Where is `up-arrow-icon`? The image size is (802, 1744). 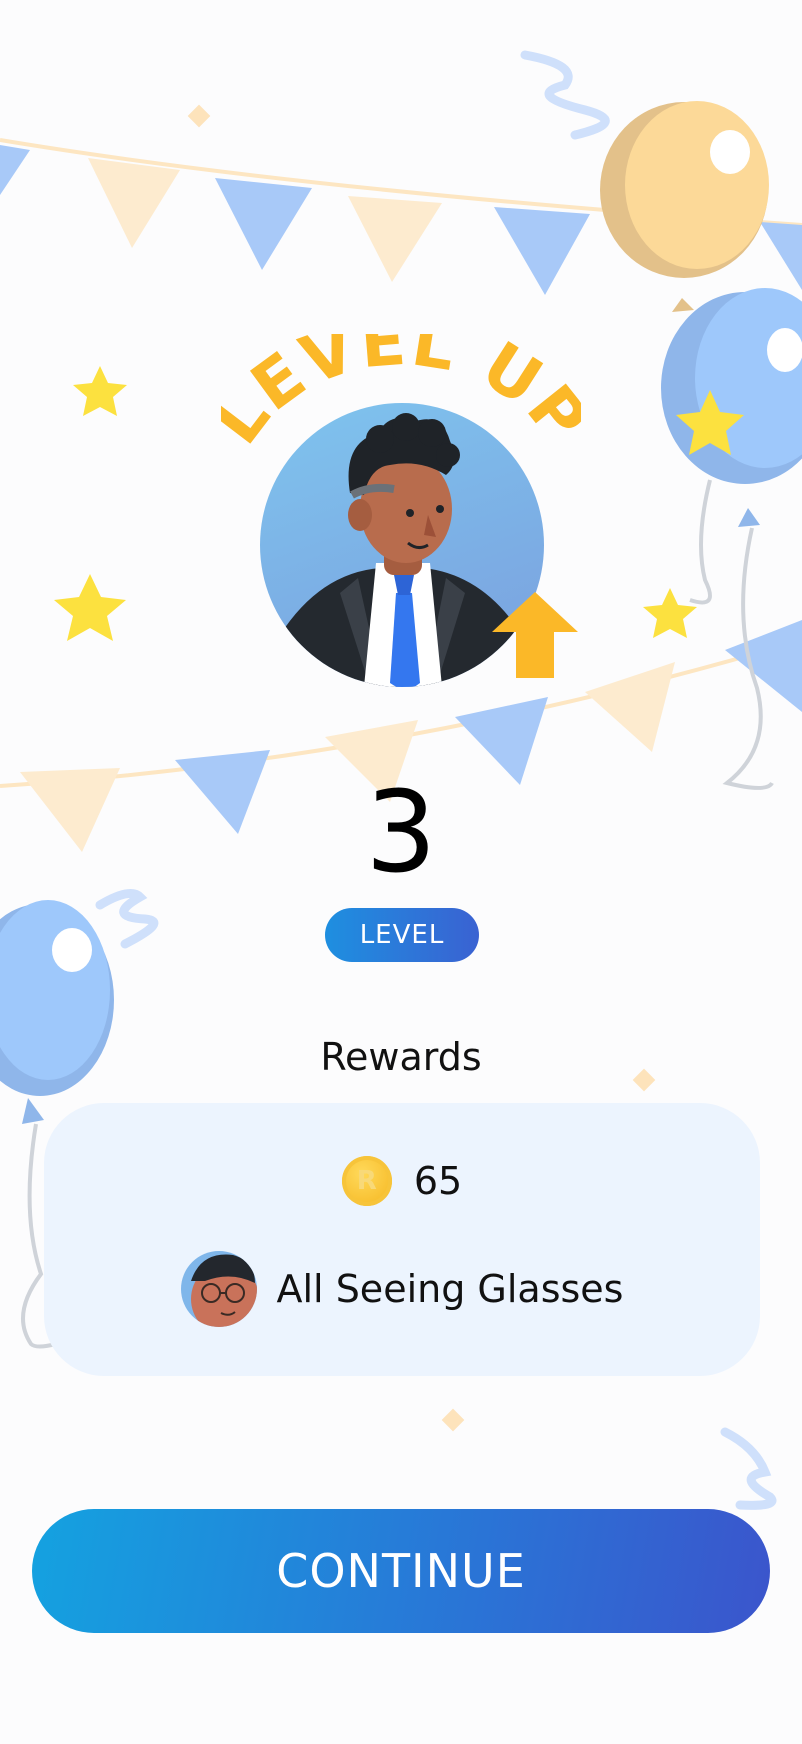 up-arrow-icon is located at coordinates (535, 635).